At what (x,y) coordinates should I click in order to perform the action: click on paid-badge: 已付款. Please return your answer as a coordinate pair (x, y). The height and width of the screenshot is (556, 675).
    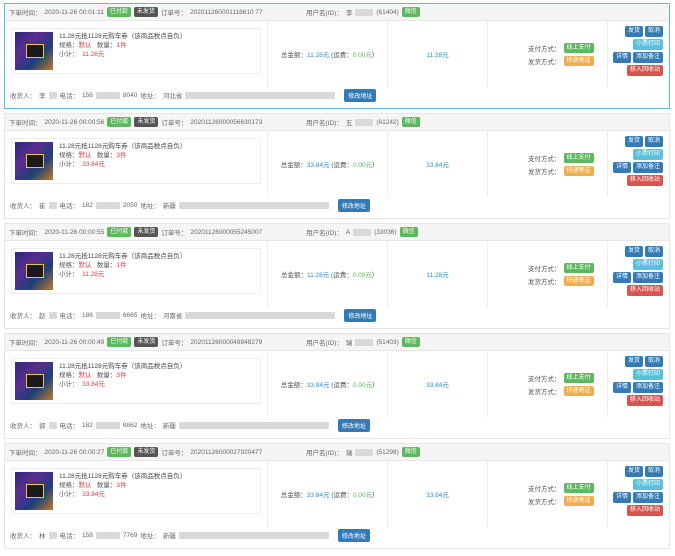
    Looking at the image, I should click on (119, 342).